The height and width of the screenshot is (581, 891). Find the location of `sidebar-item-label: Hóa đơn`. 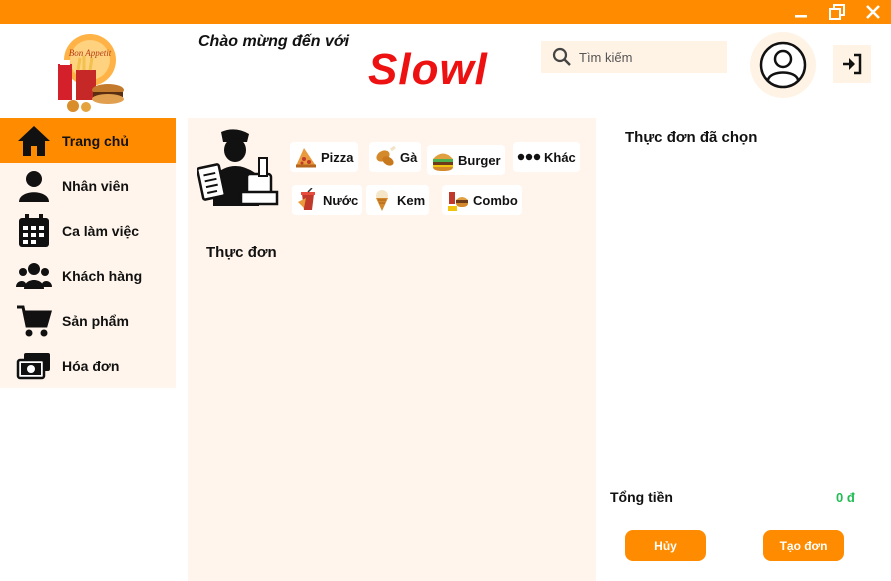

sidebar-item-label: Hóa đơn is located at coordinates (91, 365).